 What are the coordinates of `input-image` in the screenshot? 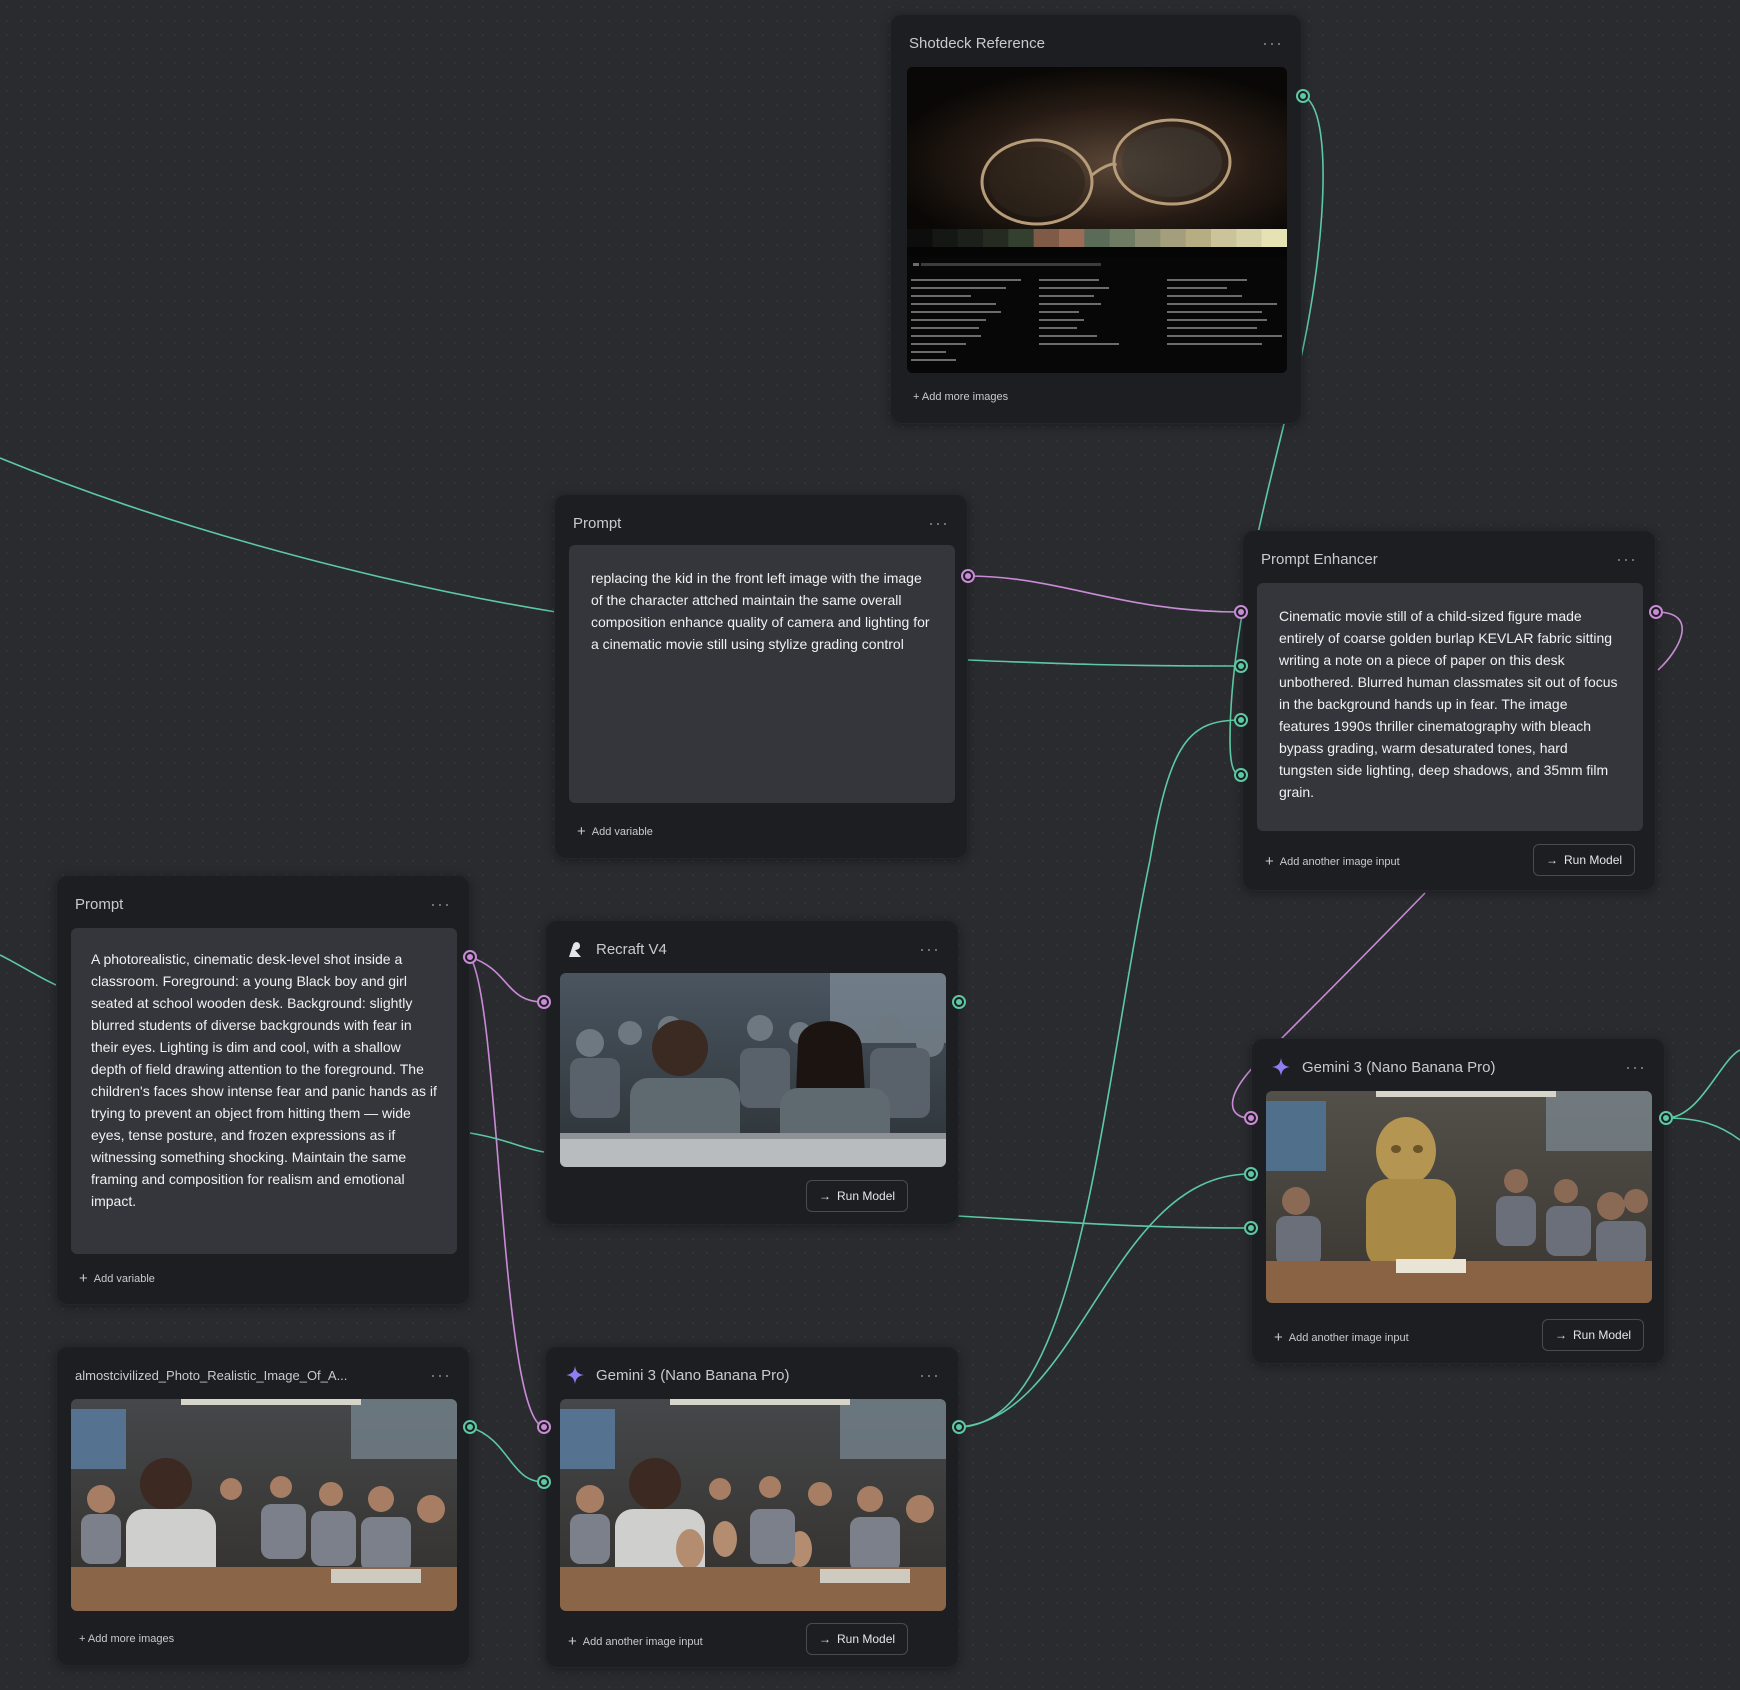 It's located at (264, 1505).